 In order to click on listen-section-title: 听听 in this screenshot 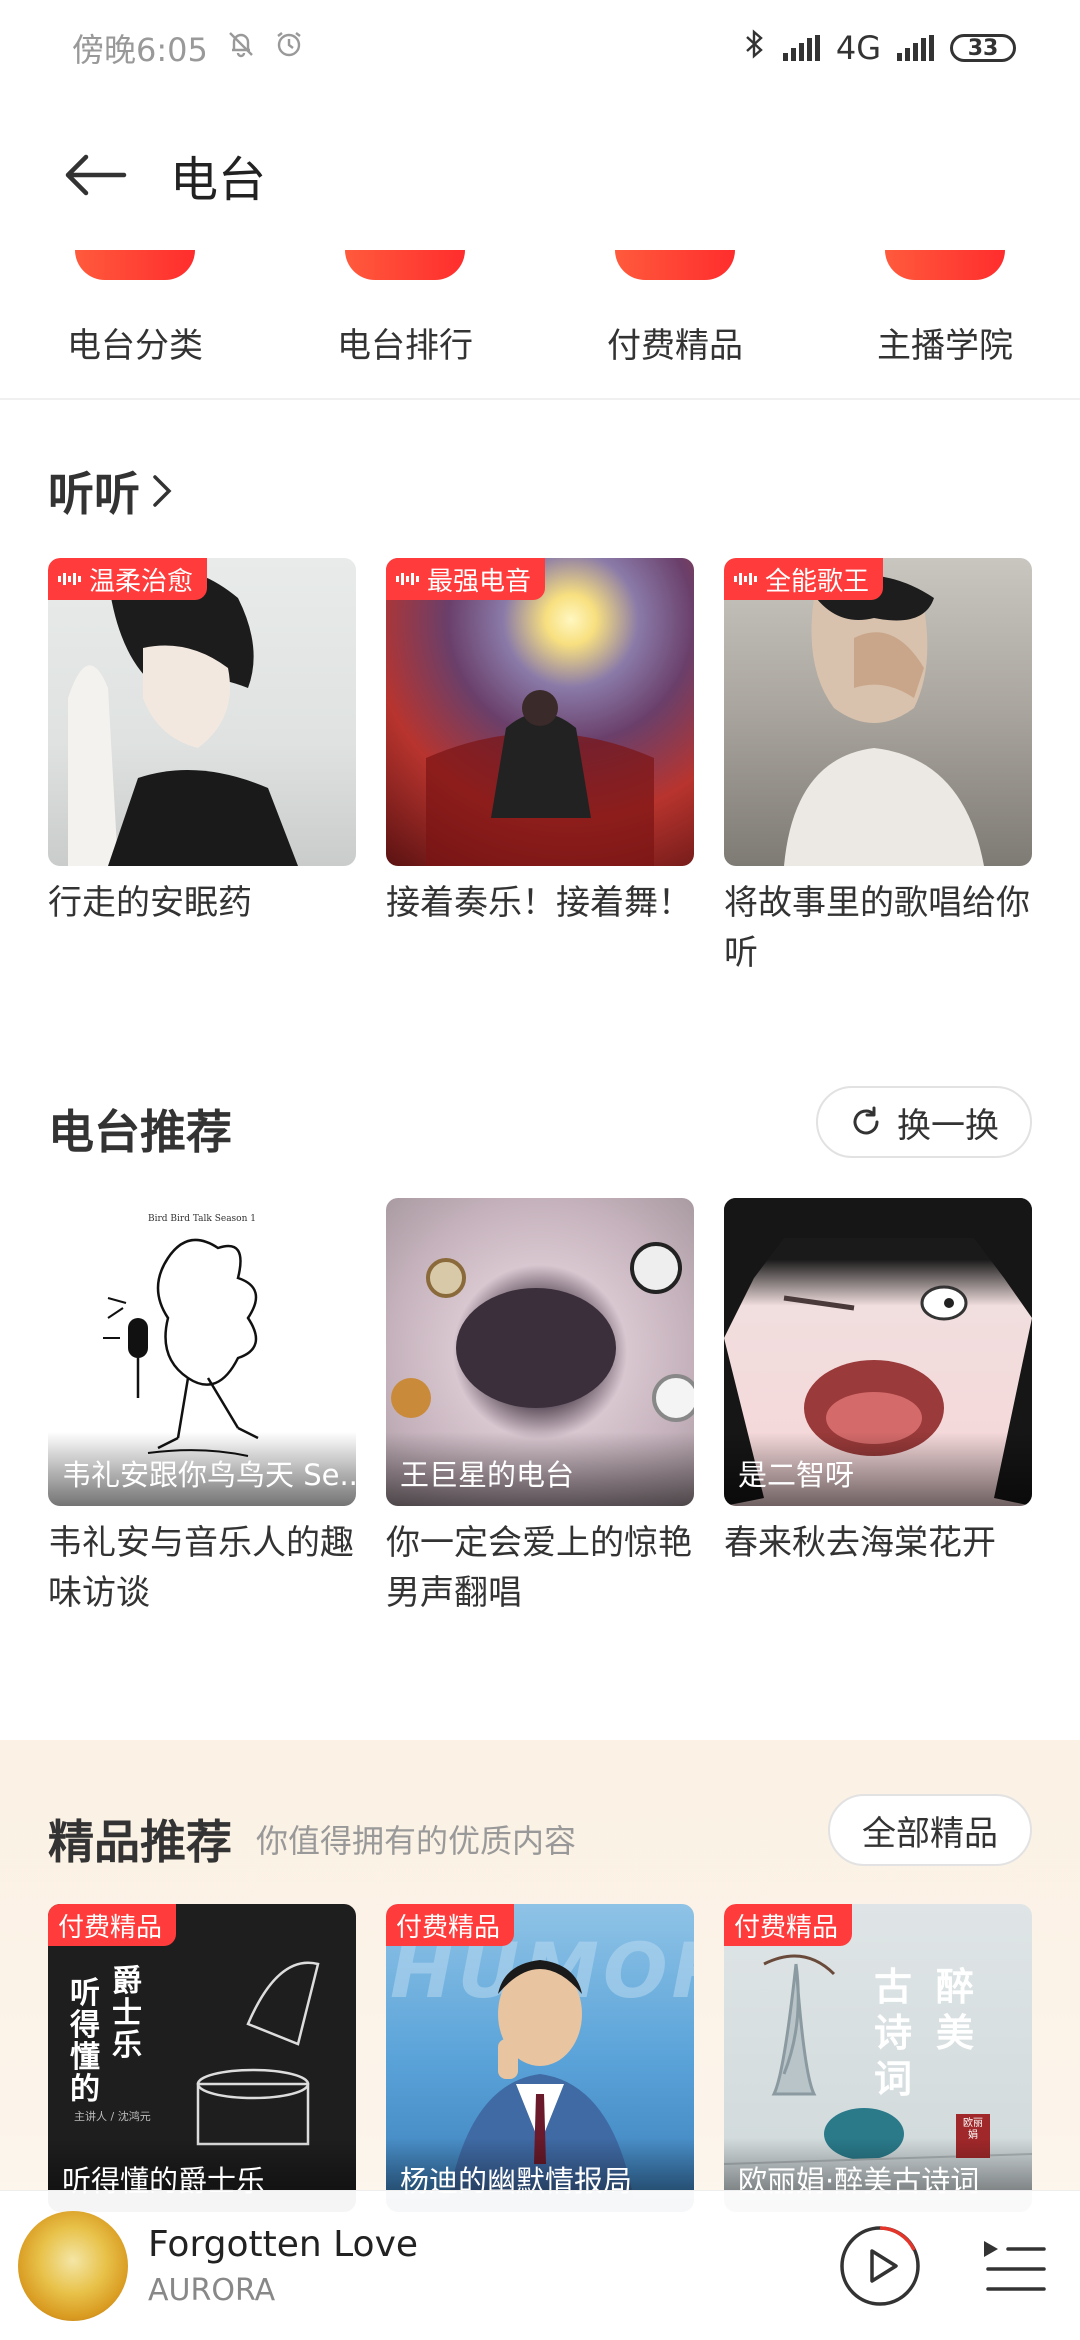, I will do `click(111, 491)`.